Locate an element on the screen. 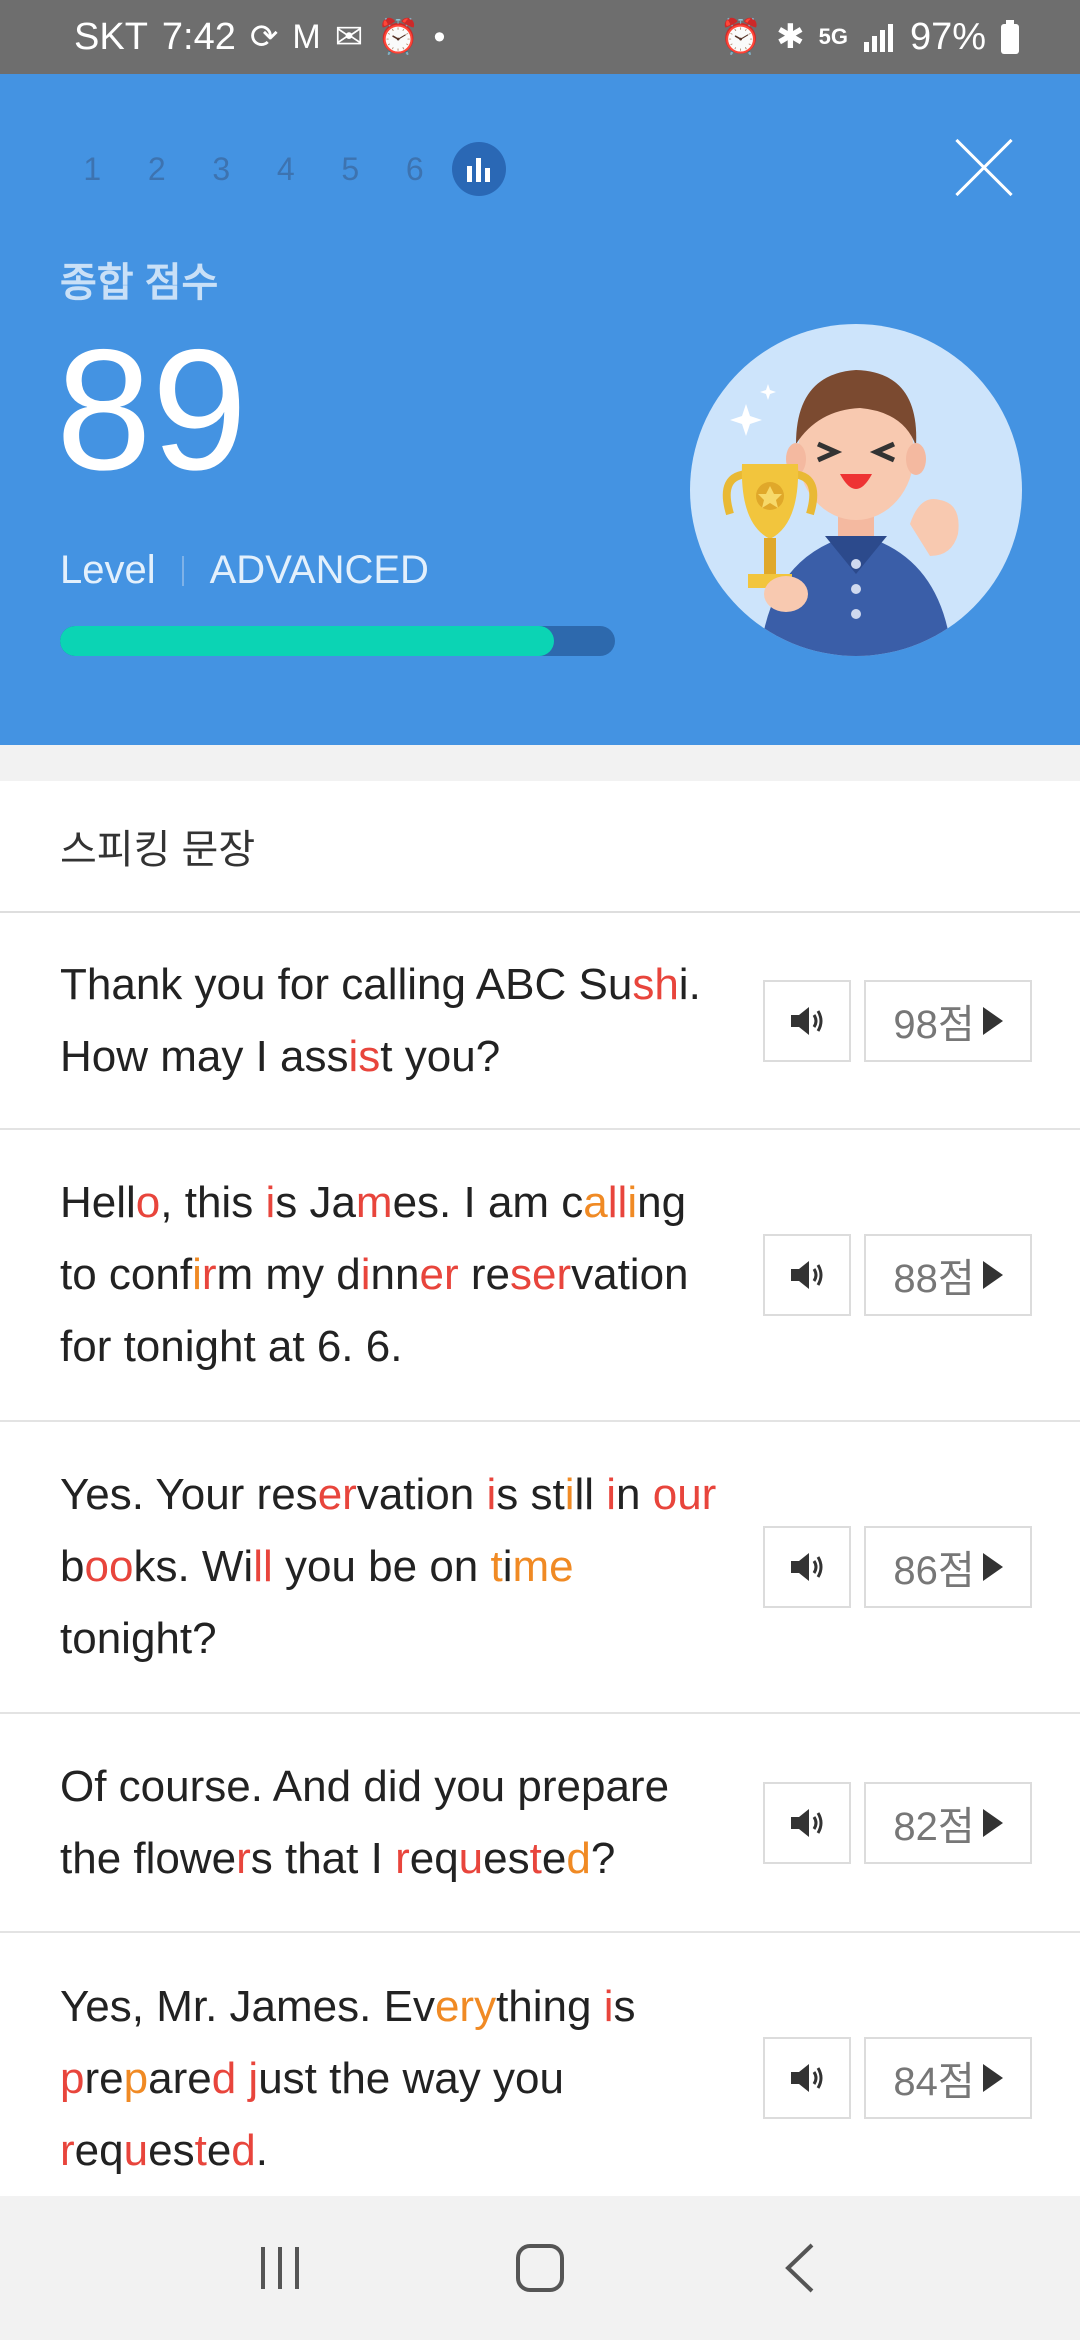 This screenshot has height=2340, width=1080. total-score: 89 is located at coordinates (152, 410).